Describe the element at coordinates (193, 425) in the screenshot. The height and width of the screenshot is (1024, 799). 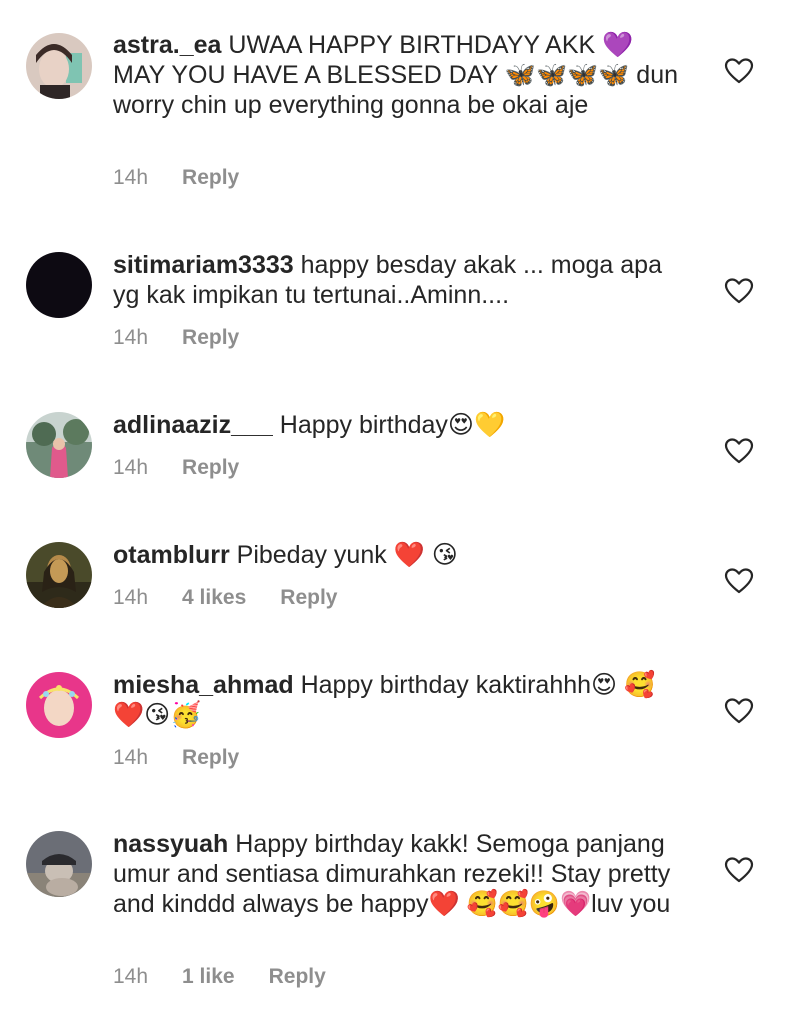
I see `comment-username: adlinaaziz___` at that location.